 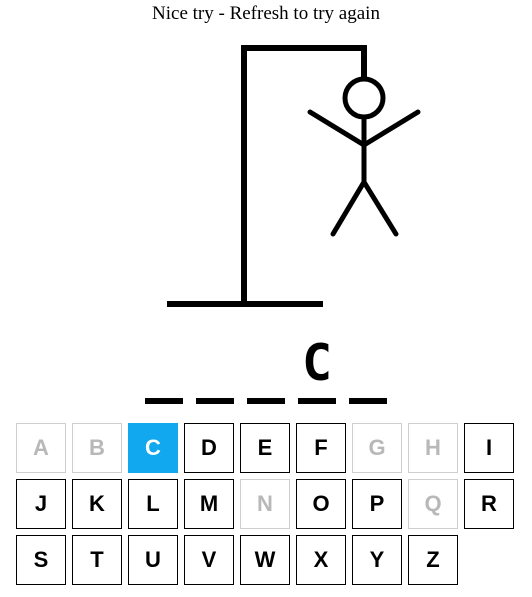 What do you see at coordinates (41, 504) in the screenshot?
I see `key-j: J` at bounding box center [41, 504].